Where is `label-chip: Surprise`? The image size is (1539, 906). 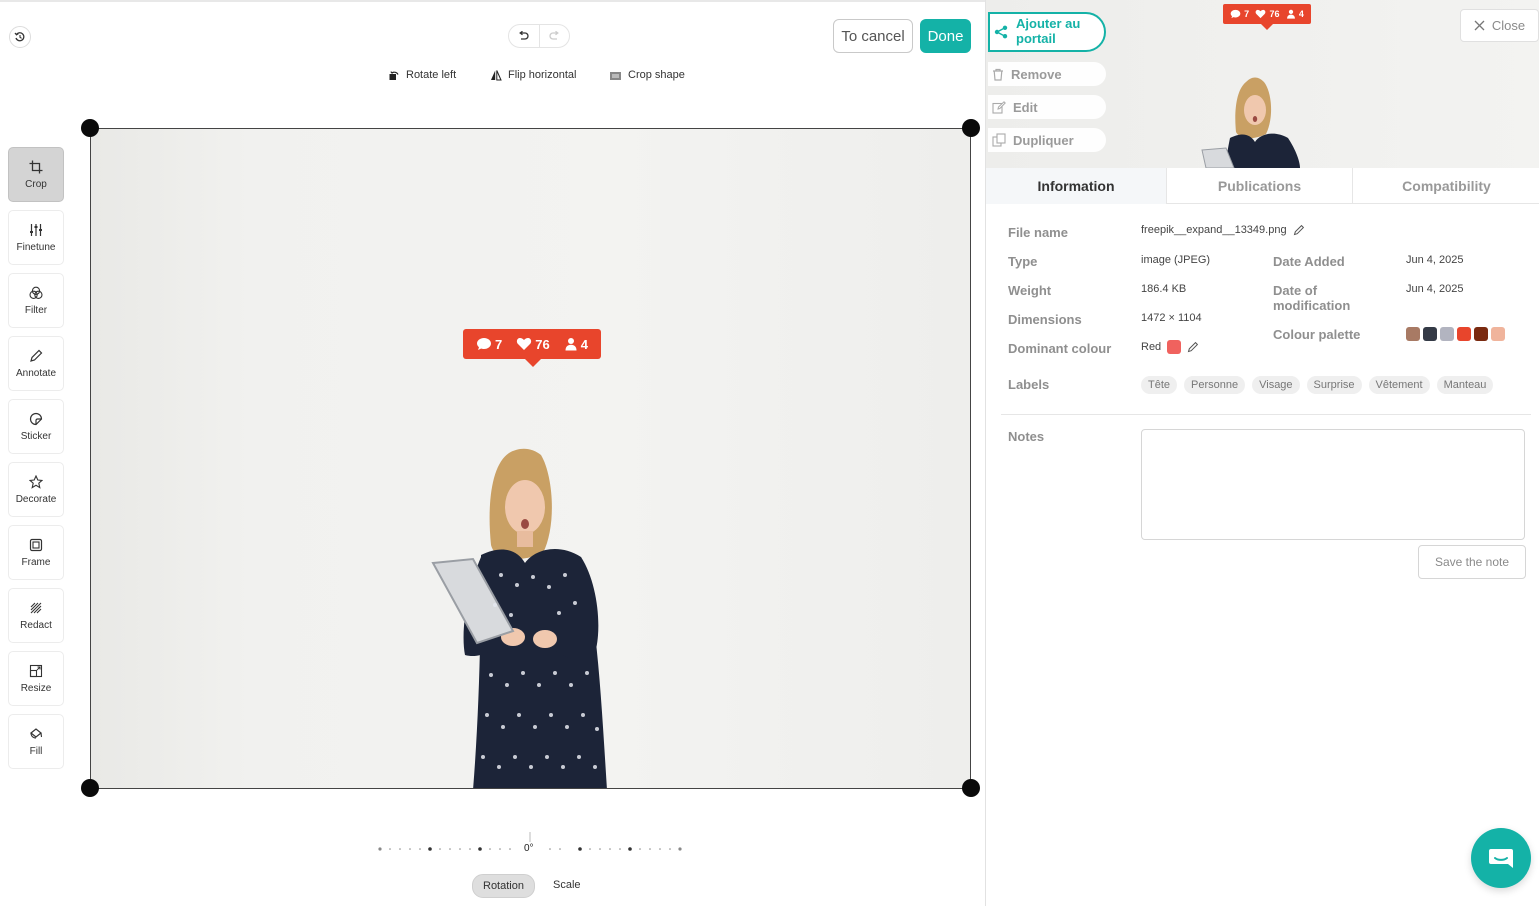
label-chip: Surprise is located at coordinates (1334, 385).